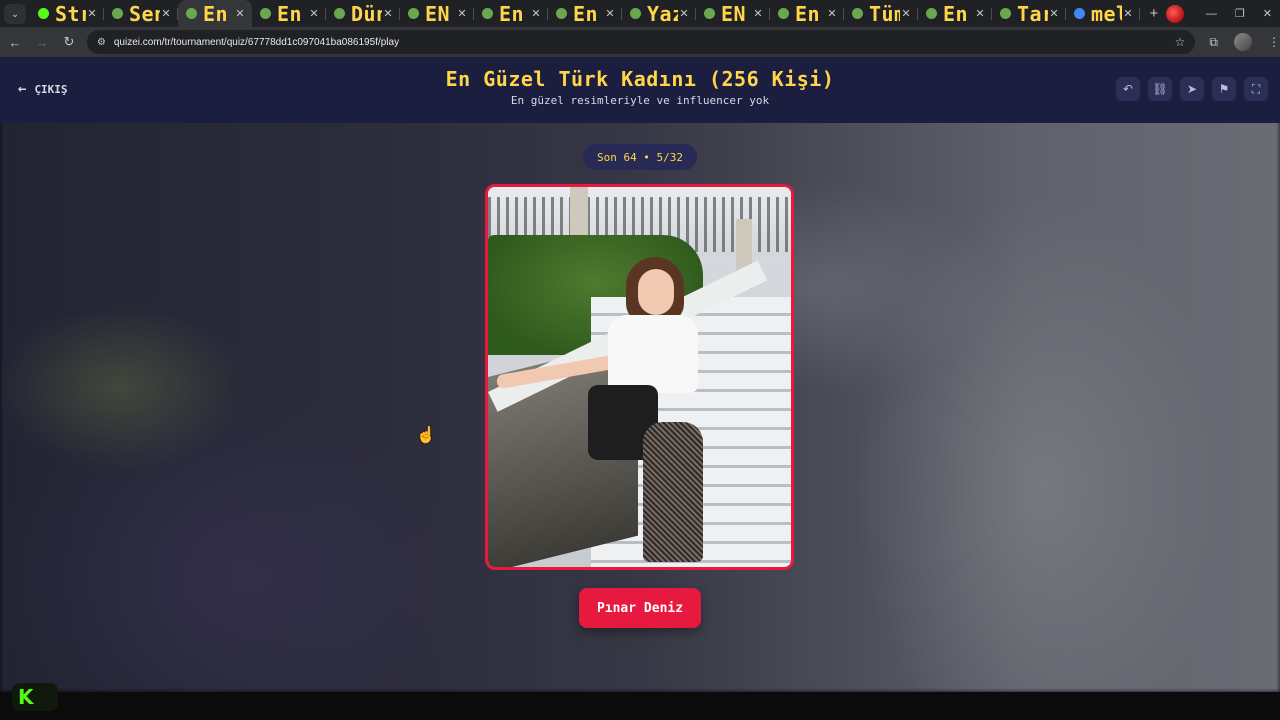  Describe the element at coordinates (588, 13) in the screenshot. I see `tab-title: En İyi V` at that location.